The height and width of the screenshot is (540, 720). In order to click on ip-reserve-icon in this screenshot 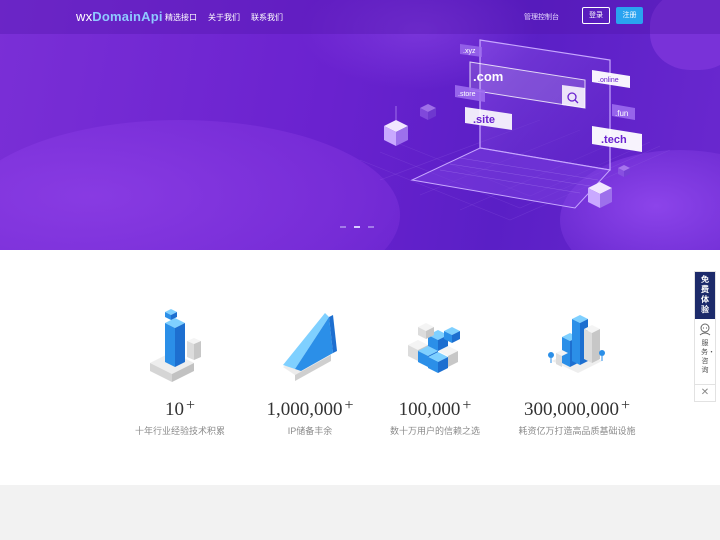, I will do `click(310, 347)`.